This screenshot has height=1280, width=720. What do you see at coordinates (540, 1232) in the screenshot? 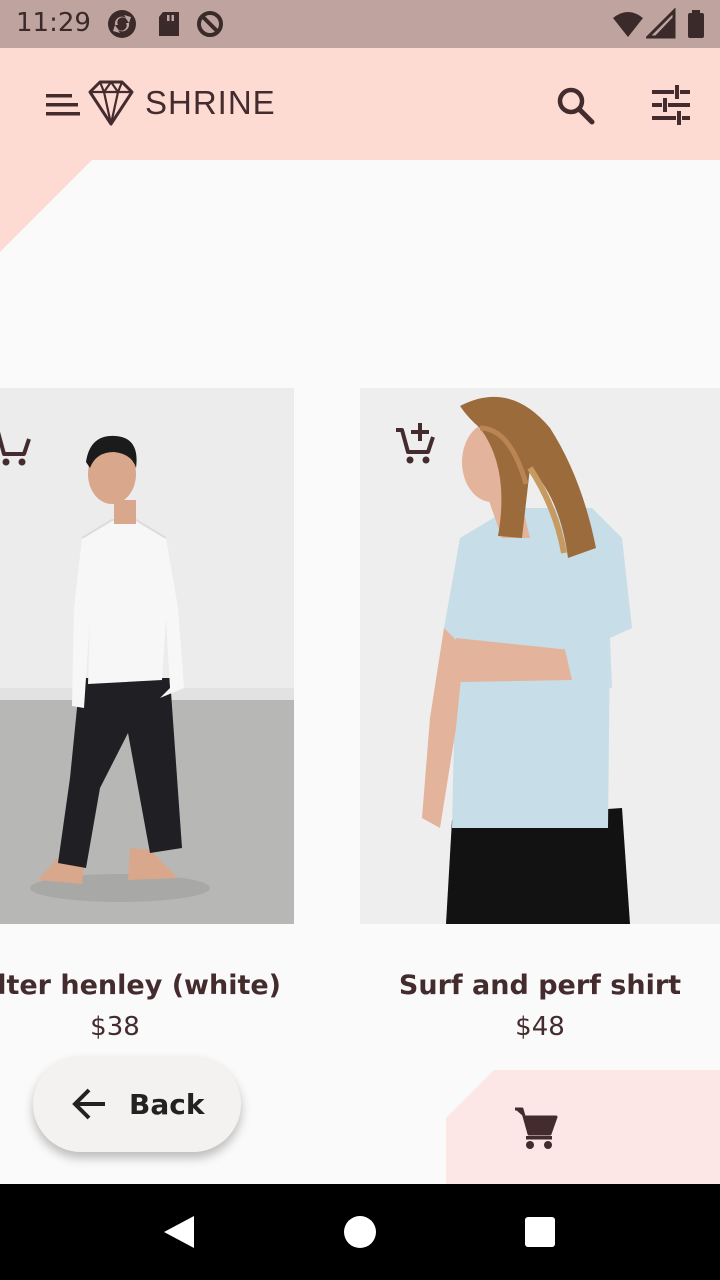
I see `nav-recents-icon` at bounding box center [540, 1232].